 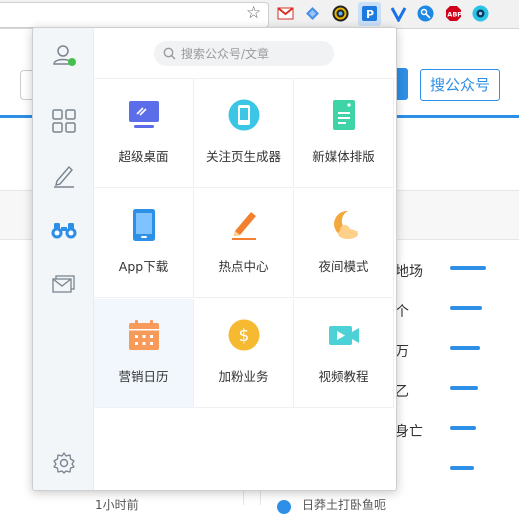 What do you see at coordinates (402, 351) in the screenshot?
I see `rank-item: 万` at bounding box center [402, 351].